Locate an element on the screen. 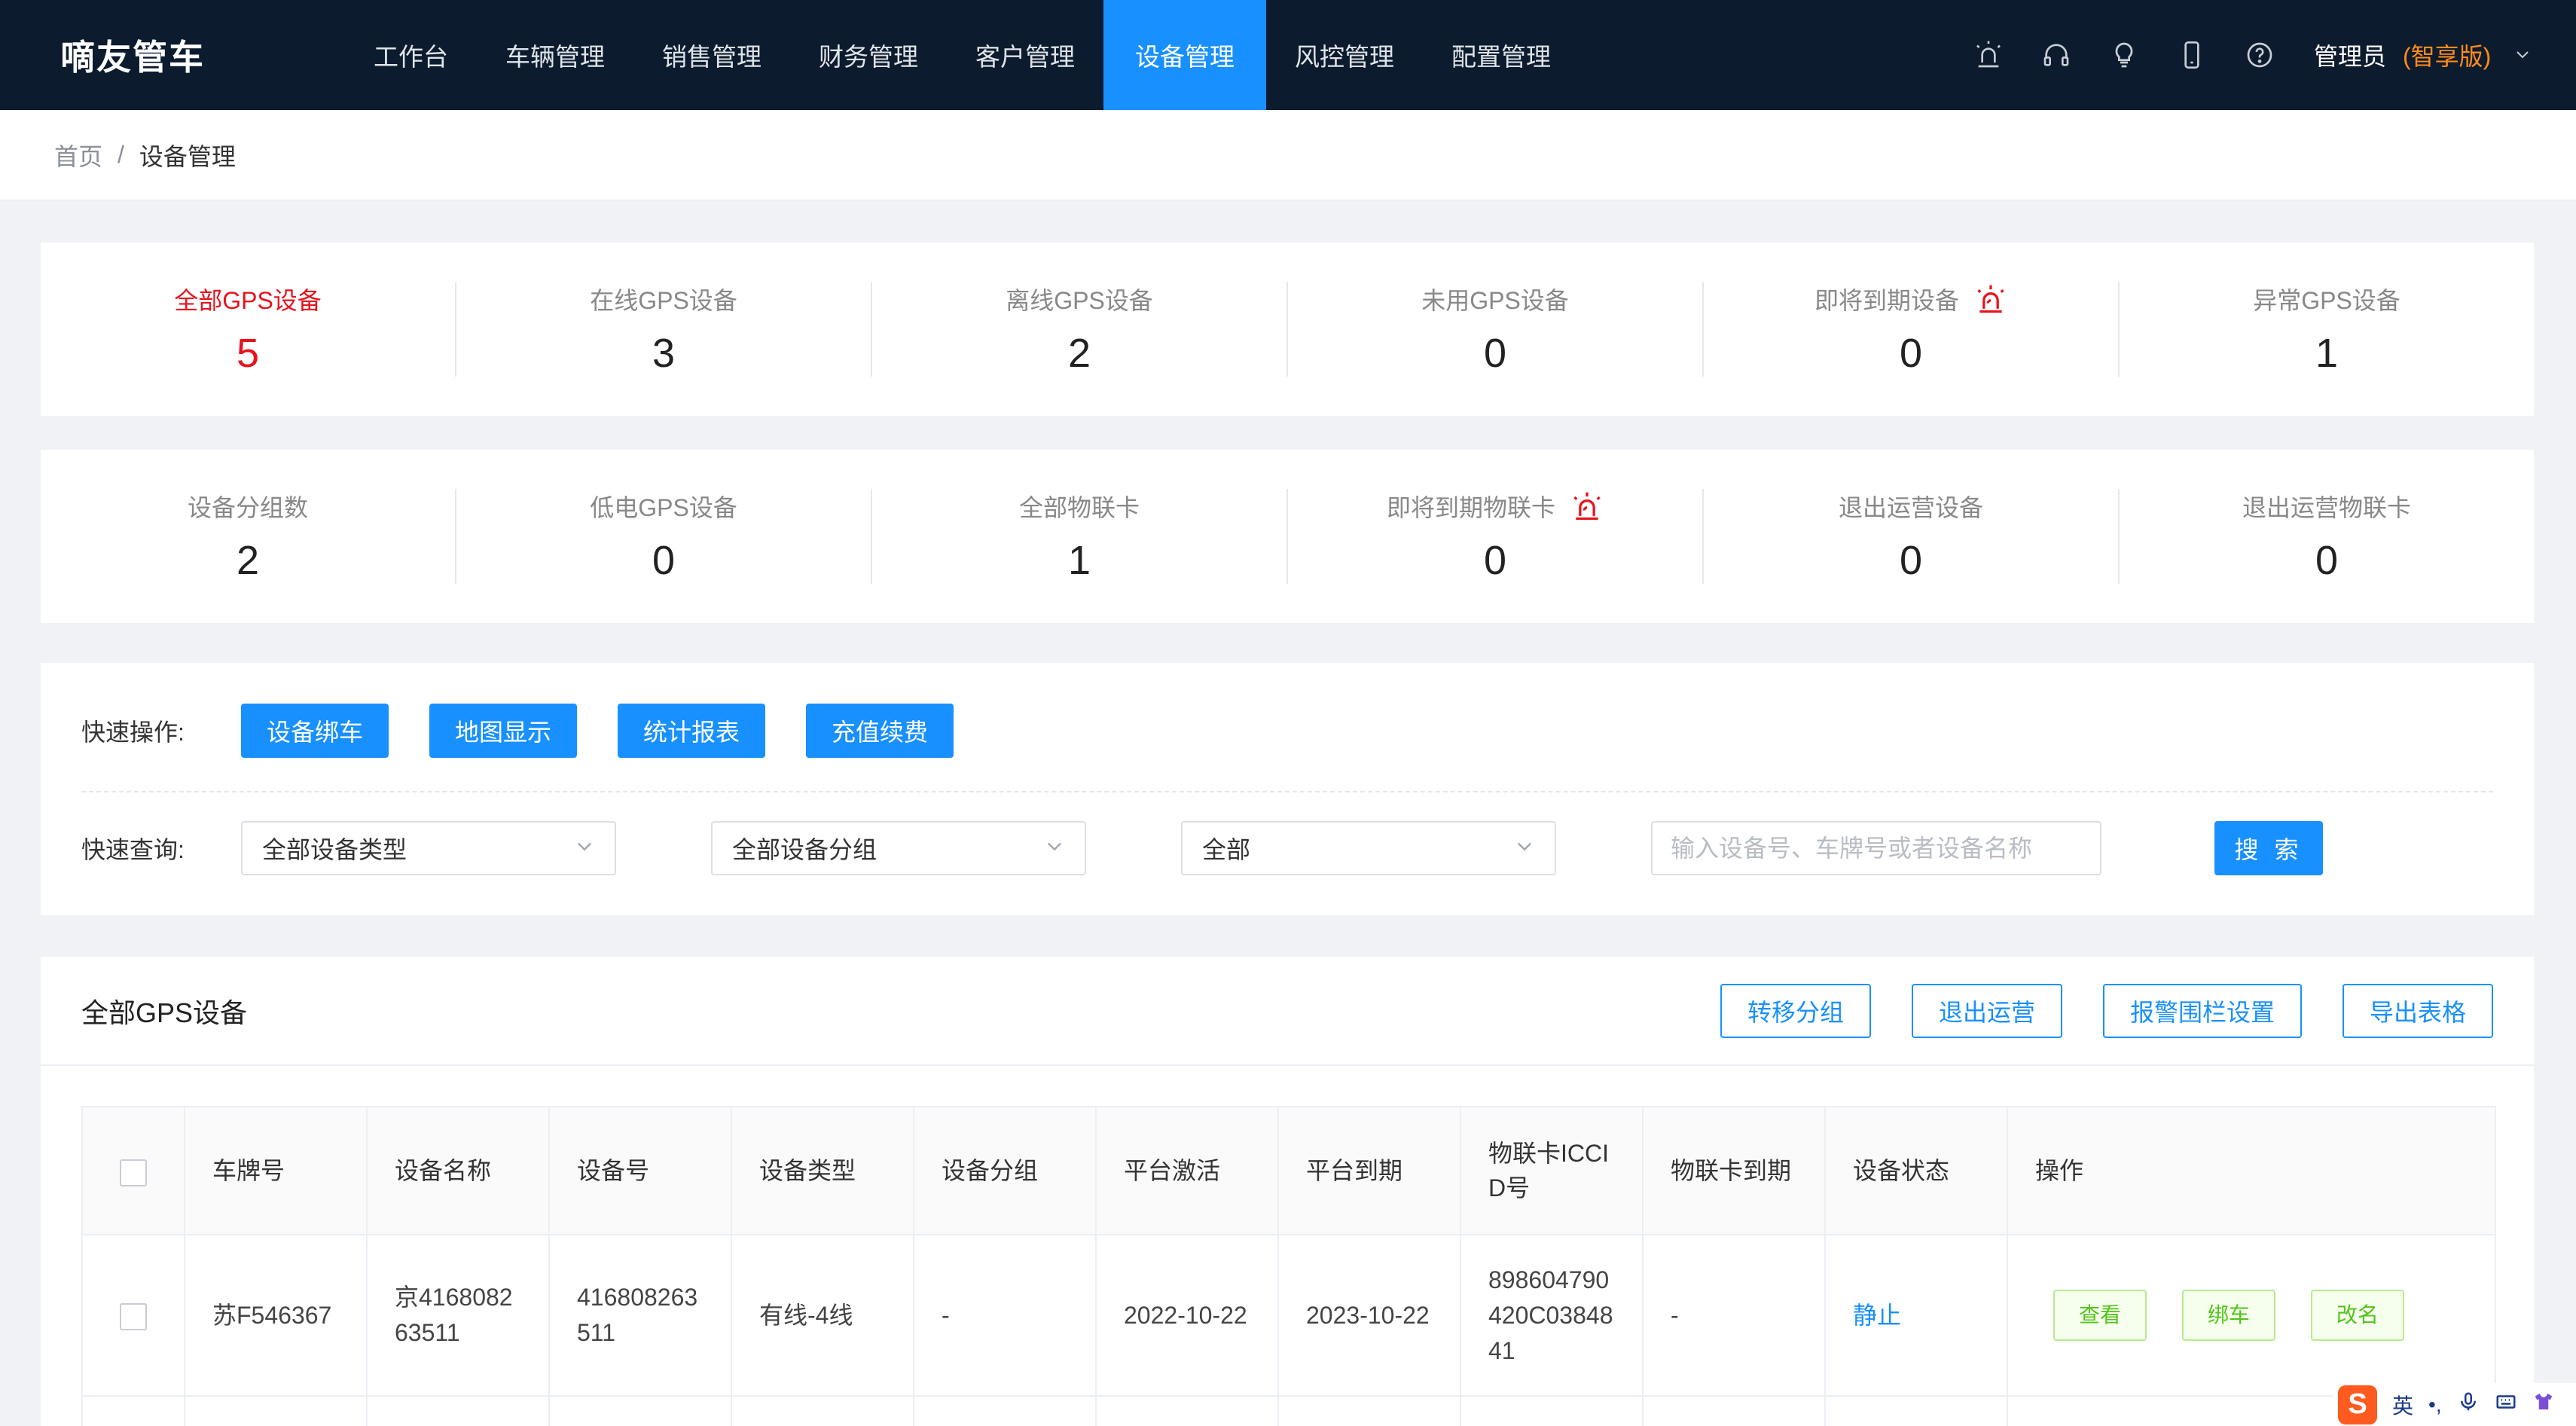 Image resolution: width=2576 pixels, height=1426 pixels. ime-toolbar: S 英 •, is located at coordinates (2455, 1404).